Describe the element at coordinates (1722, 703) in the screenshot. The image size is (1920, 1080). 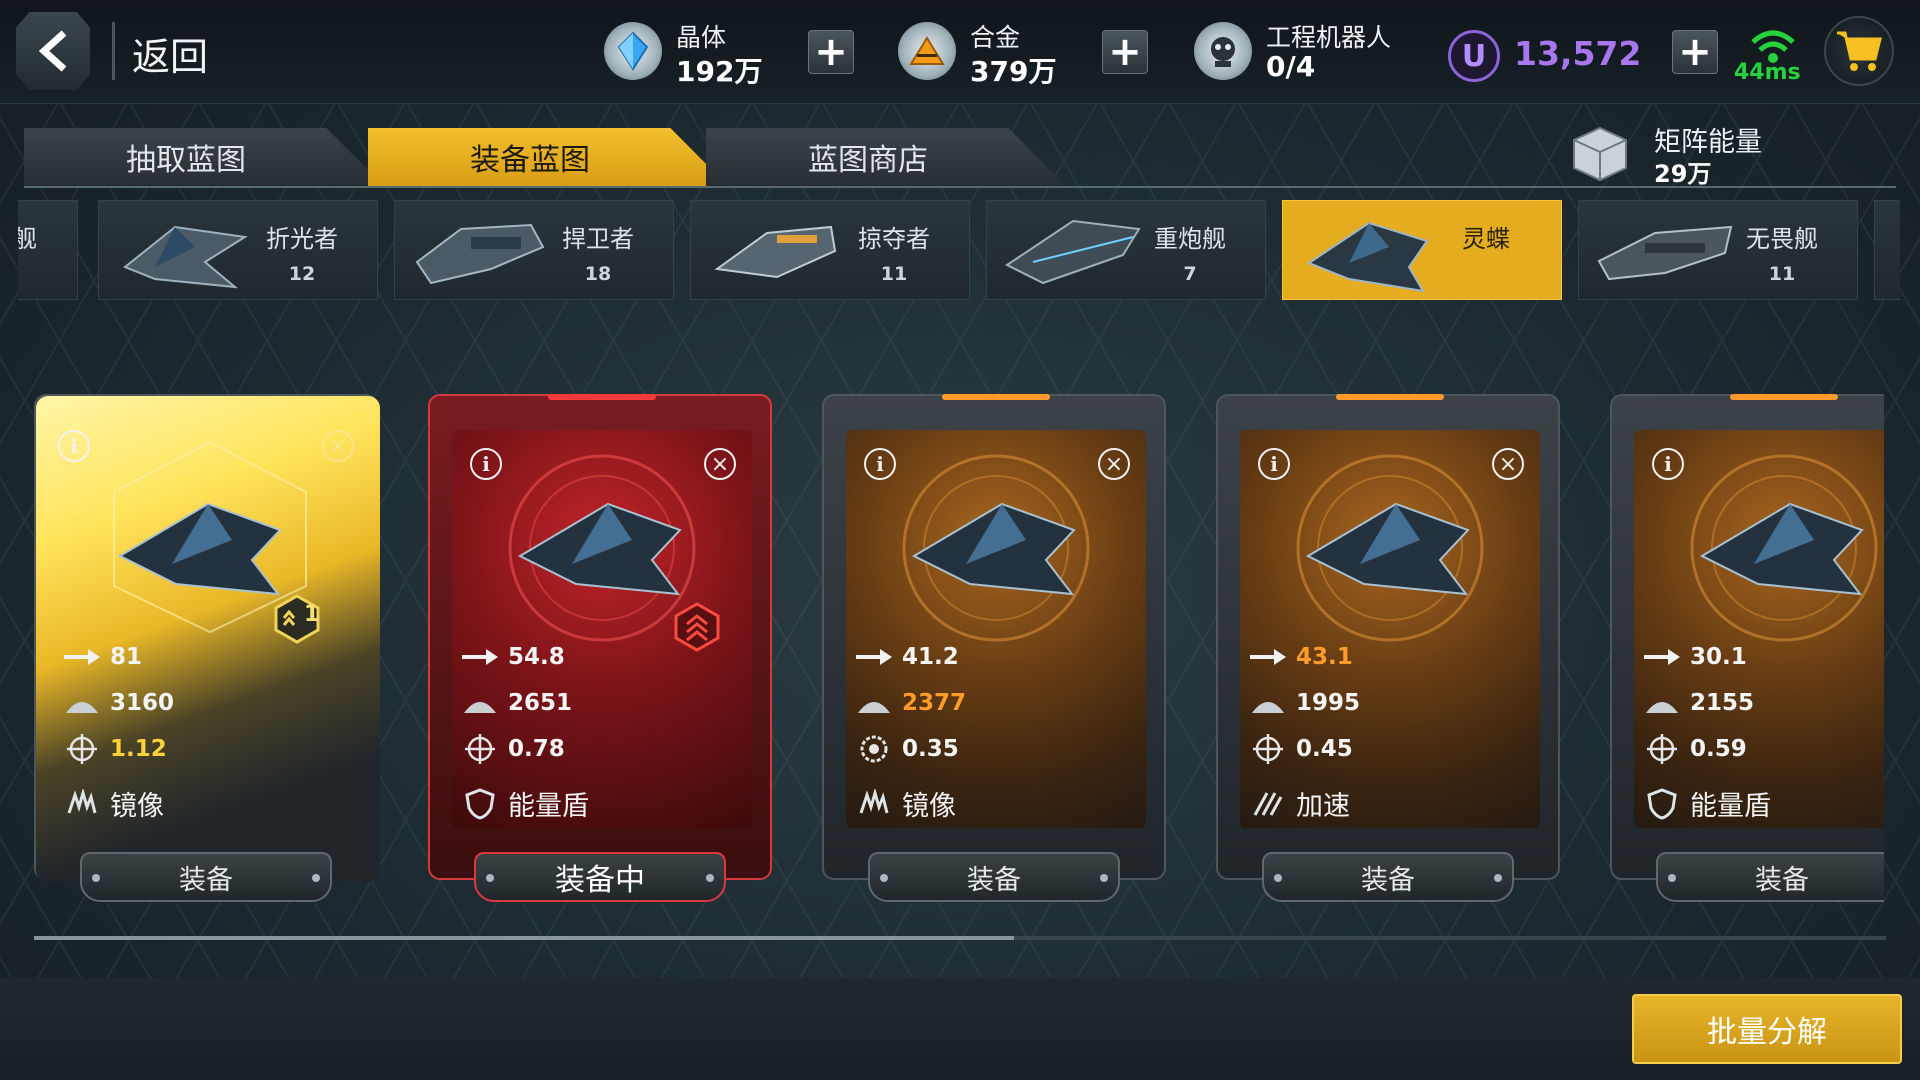
I see `stat-value: 2155` at that location.